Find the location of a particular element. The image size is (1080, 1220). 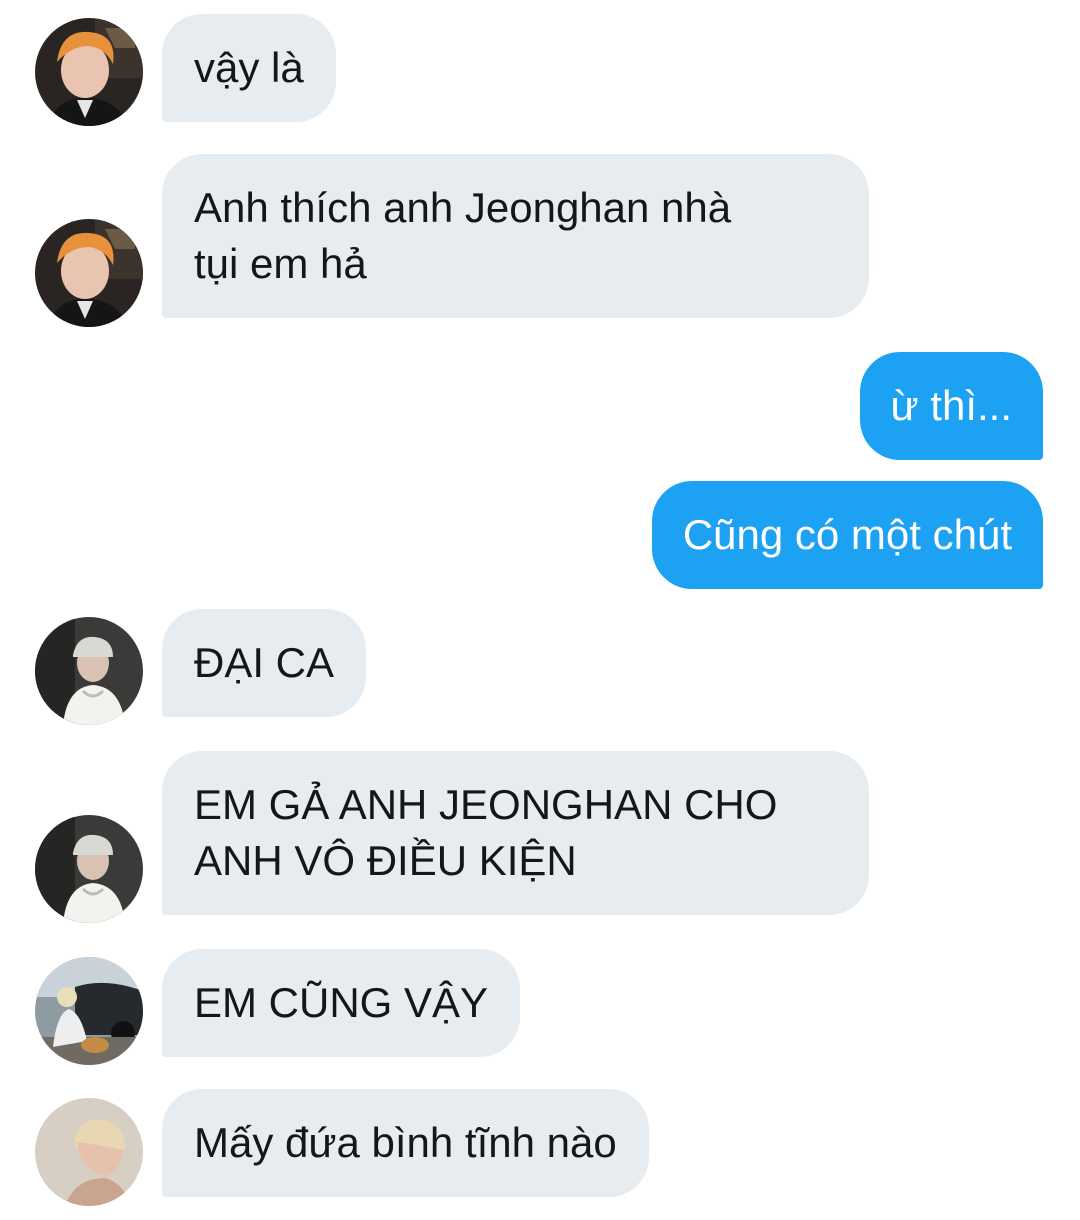

message-bubble-incoming: ĐẠI CA is located at coordinates (264, 663).